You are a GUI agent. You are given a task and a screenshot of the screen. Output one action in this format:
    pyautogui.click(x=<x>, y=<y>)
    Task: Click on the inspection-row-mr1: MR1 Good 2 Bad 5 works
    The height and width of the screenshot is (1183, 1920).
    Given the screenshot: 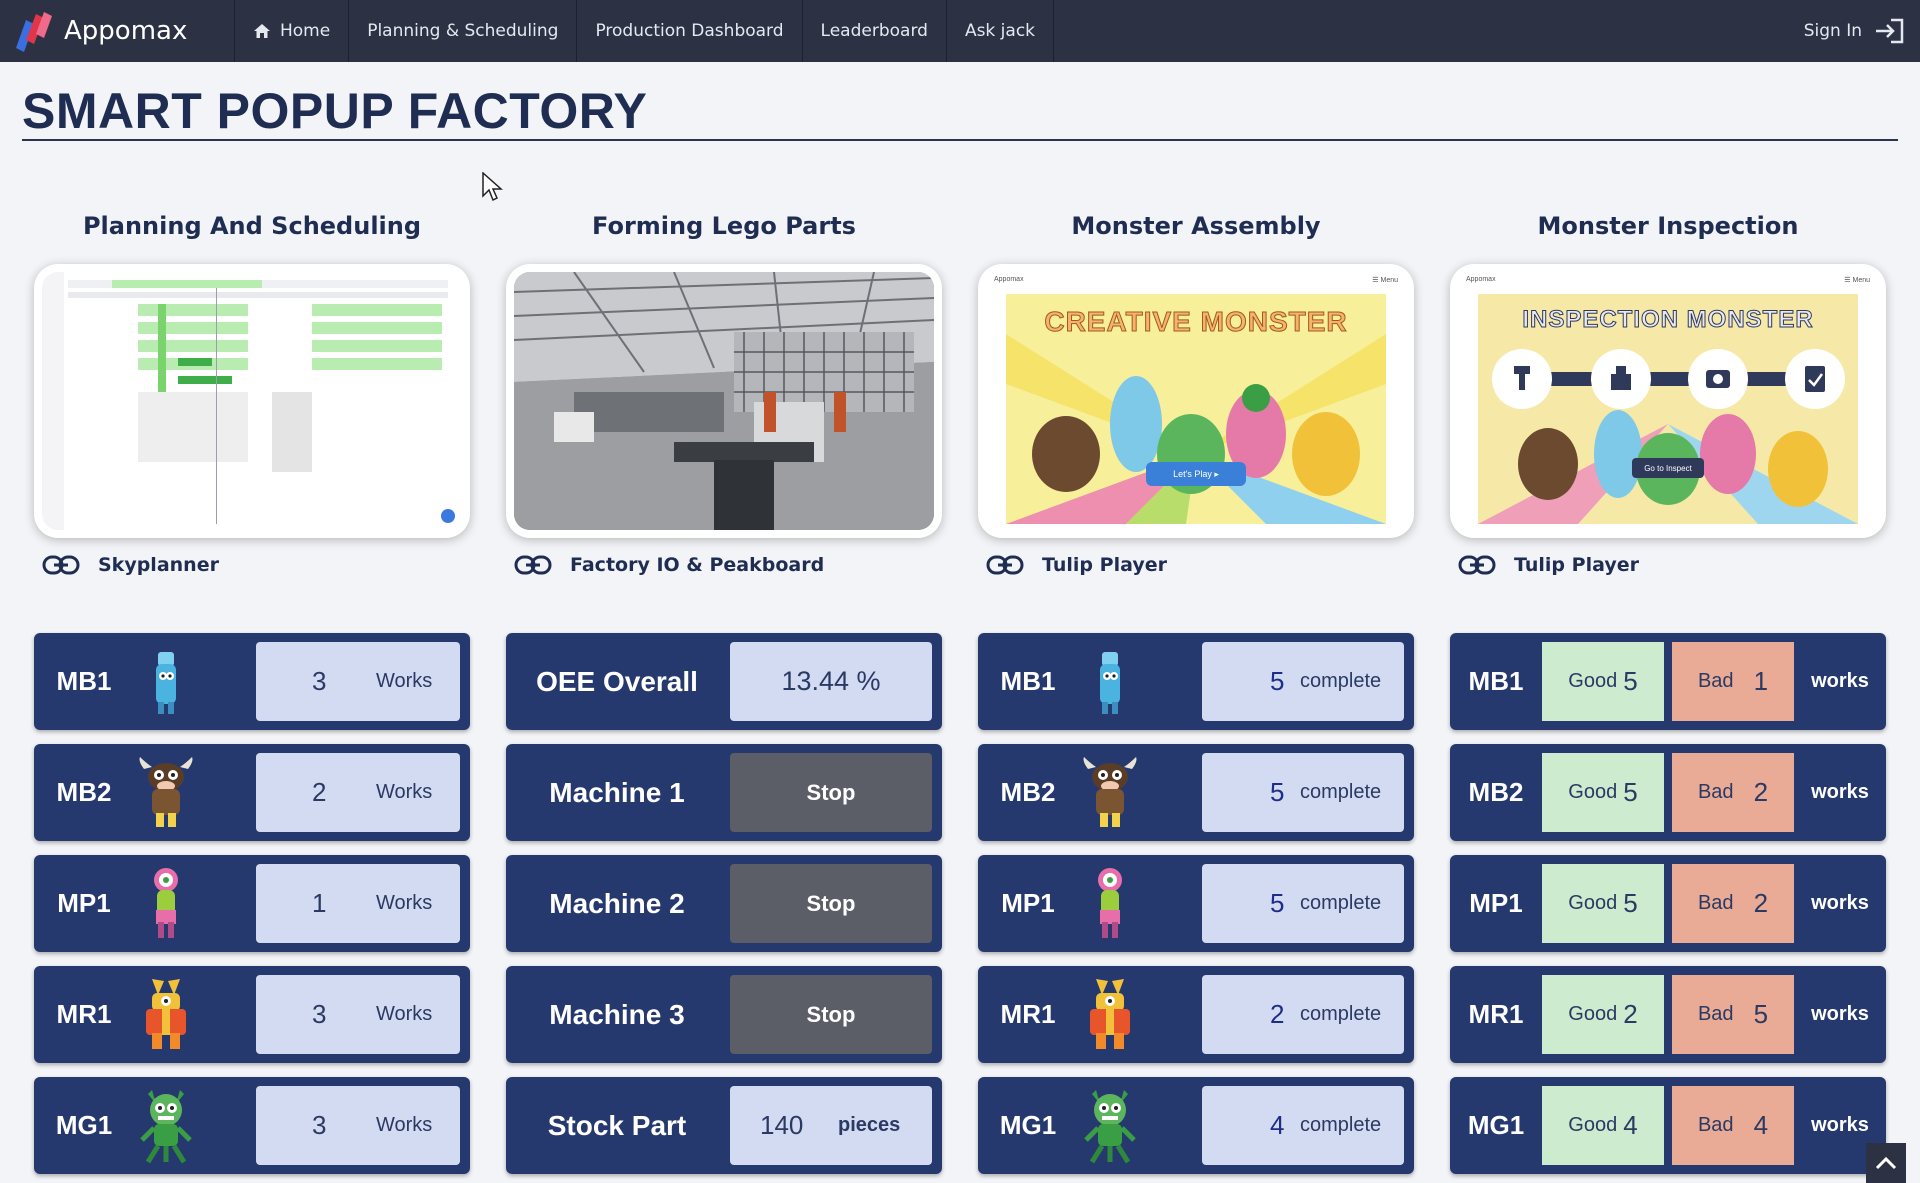 What is the action you would take?
    pyautogui.click(x=1668, y=1014)
    